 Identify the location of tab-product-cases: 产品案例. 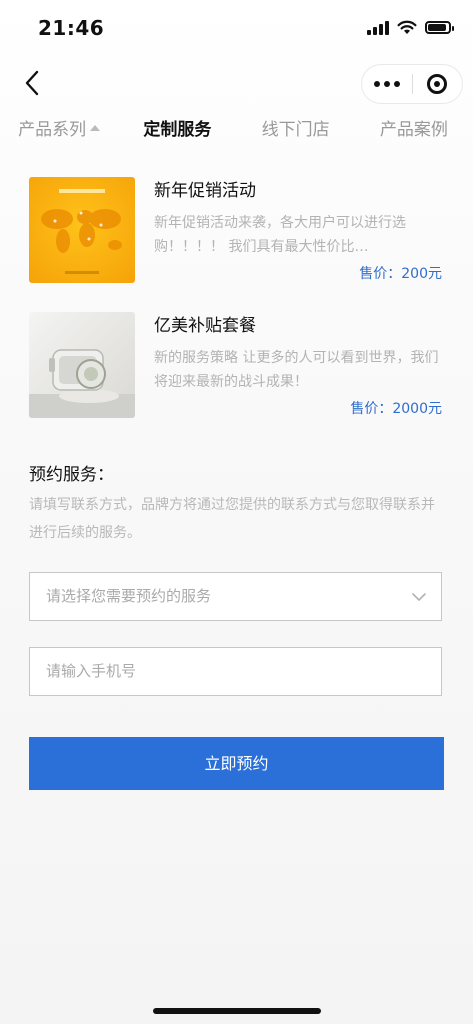
(414, 130).